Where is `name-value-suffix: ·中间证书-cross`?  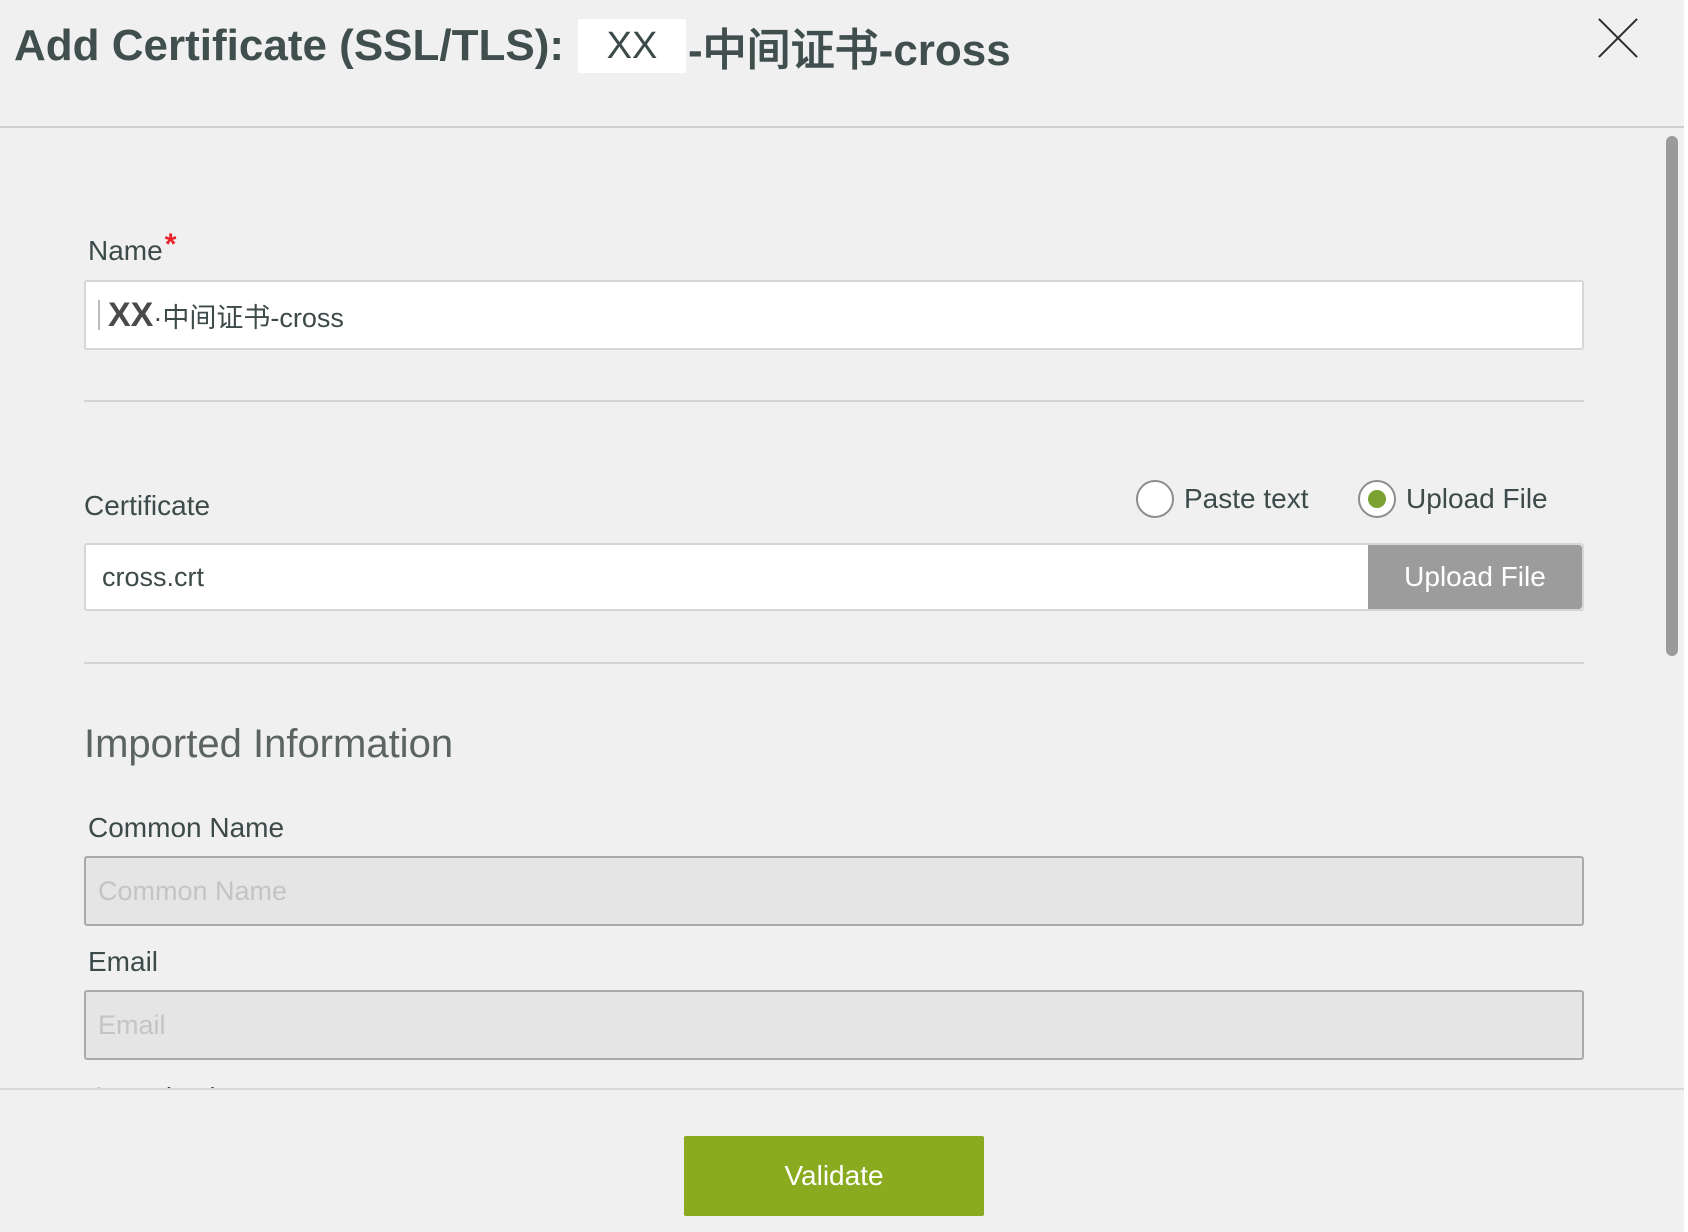
name-value-suffix: ·中间证书-cross is located at coordinates (248, 317).